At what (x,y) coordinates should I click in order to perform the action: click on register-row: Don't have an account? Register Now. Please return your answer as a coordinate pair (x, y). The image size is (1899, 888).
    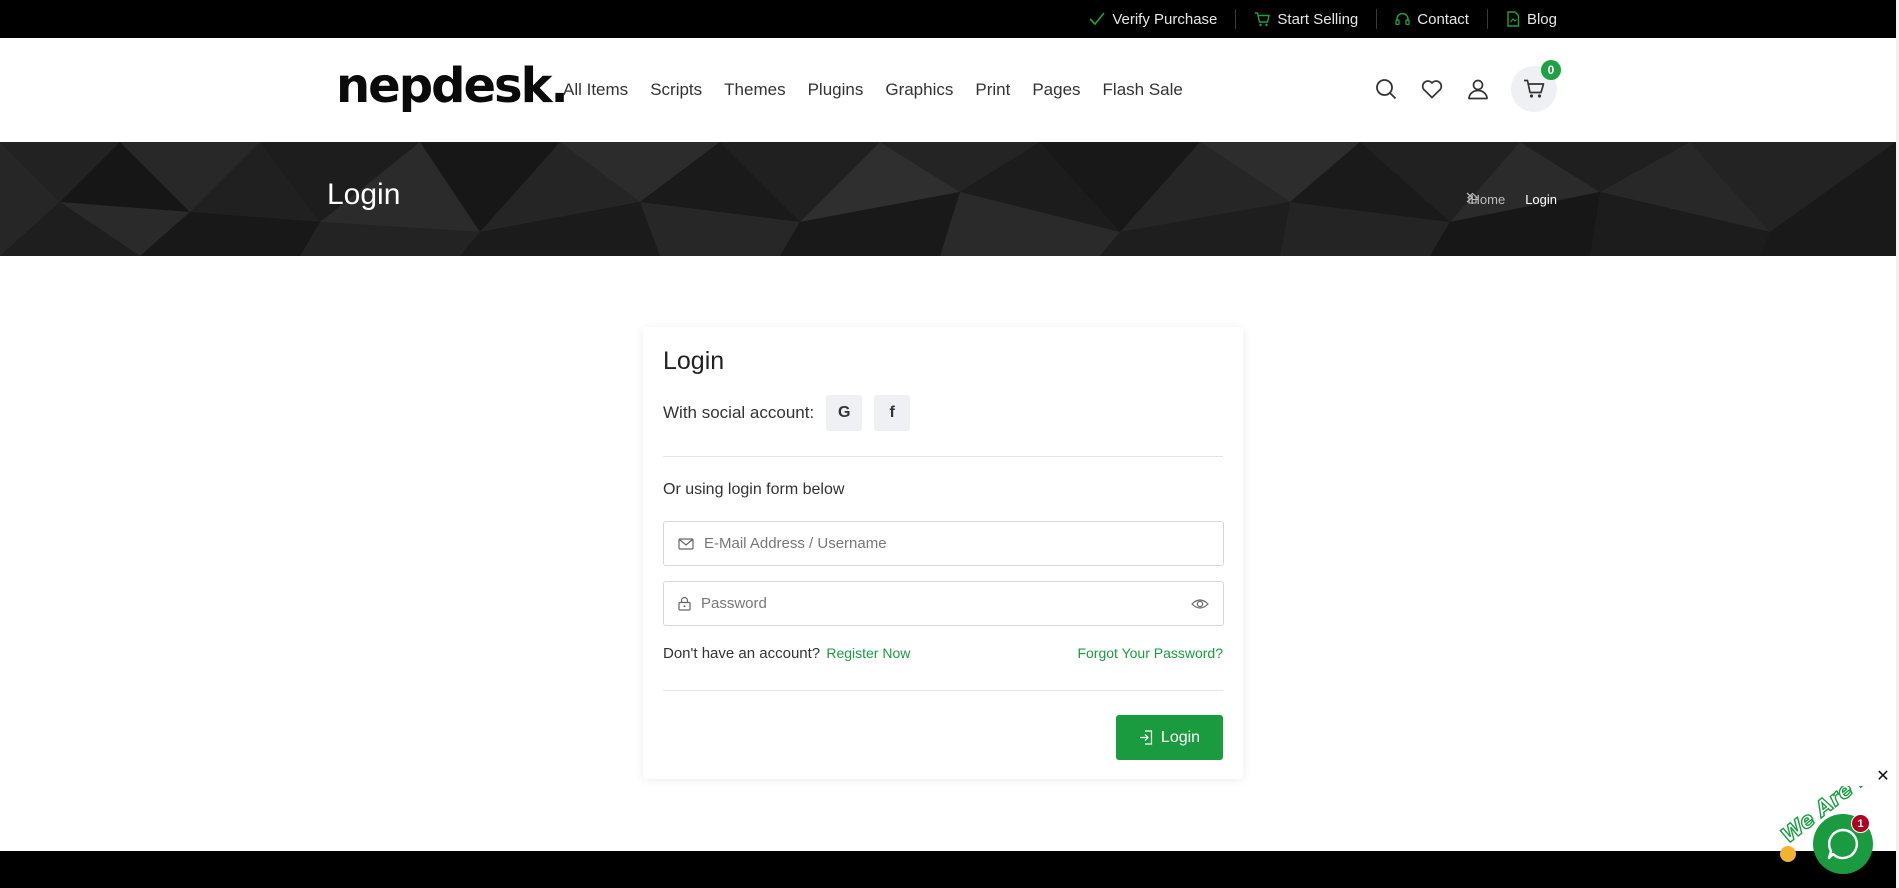
    Looking at the image, I should click on (786, 653).